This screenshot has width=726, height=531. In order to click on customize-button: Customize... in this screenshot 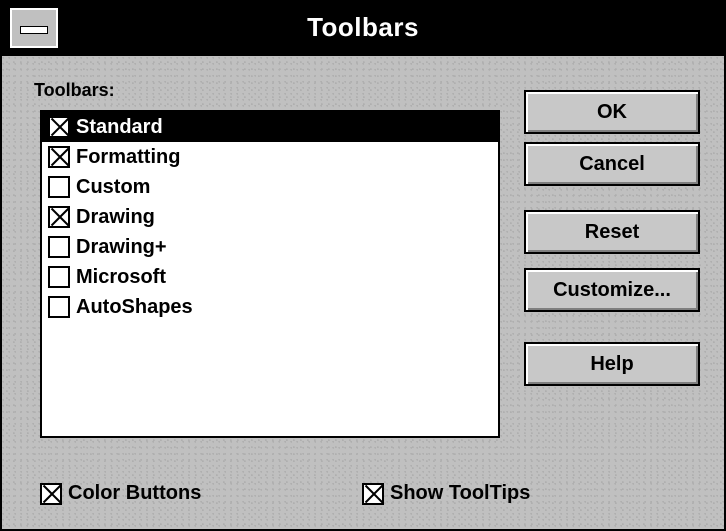, I will do `click(612, 290)`.